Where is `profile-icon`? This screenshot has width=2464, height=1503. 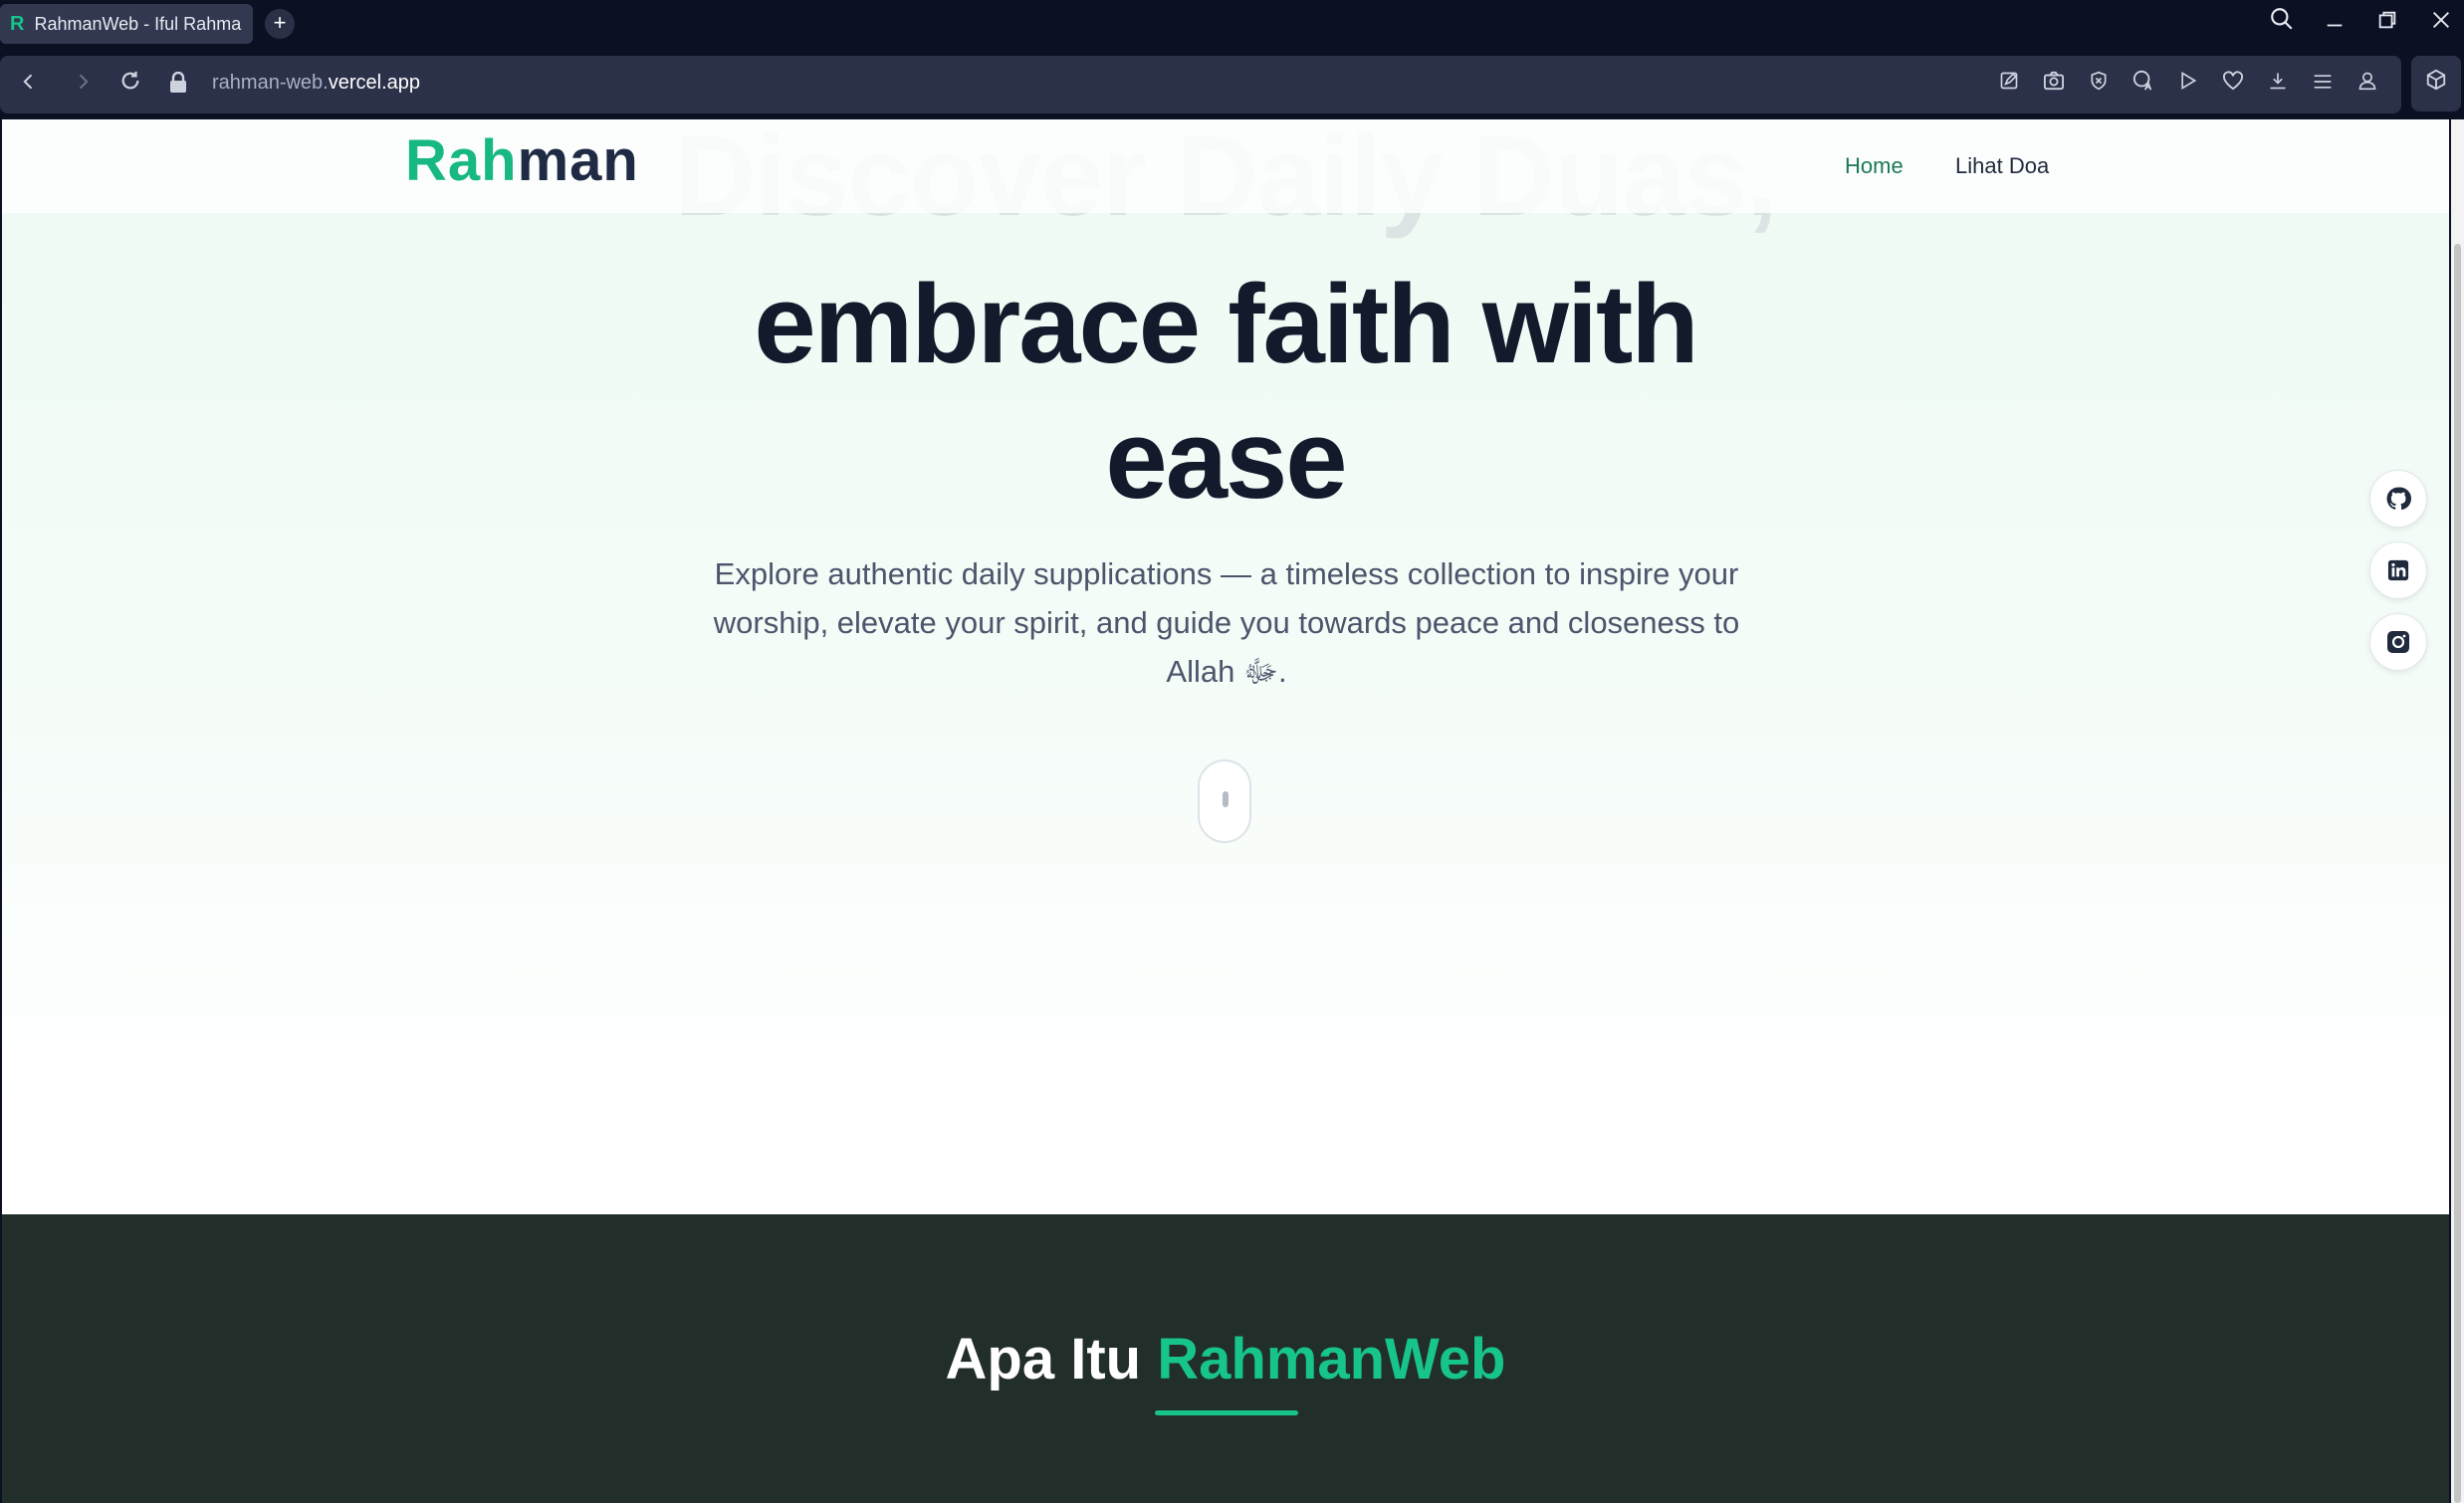
profile-icon is located at coordinates (2367, 85).